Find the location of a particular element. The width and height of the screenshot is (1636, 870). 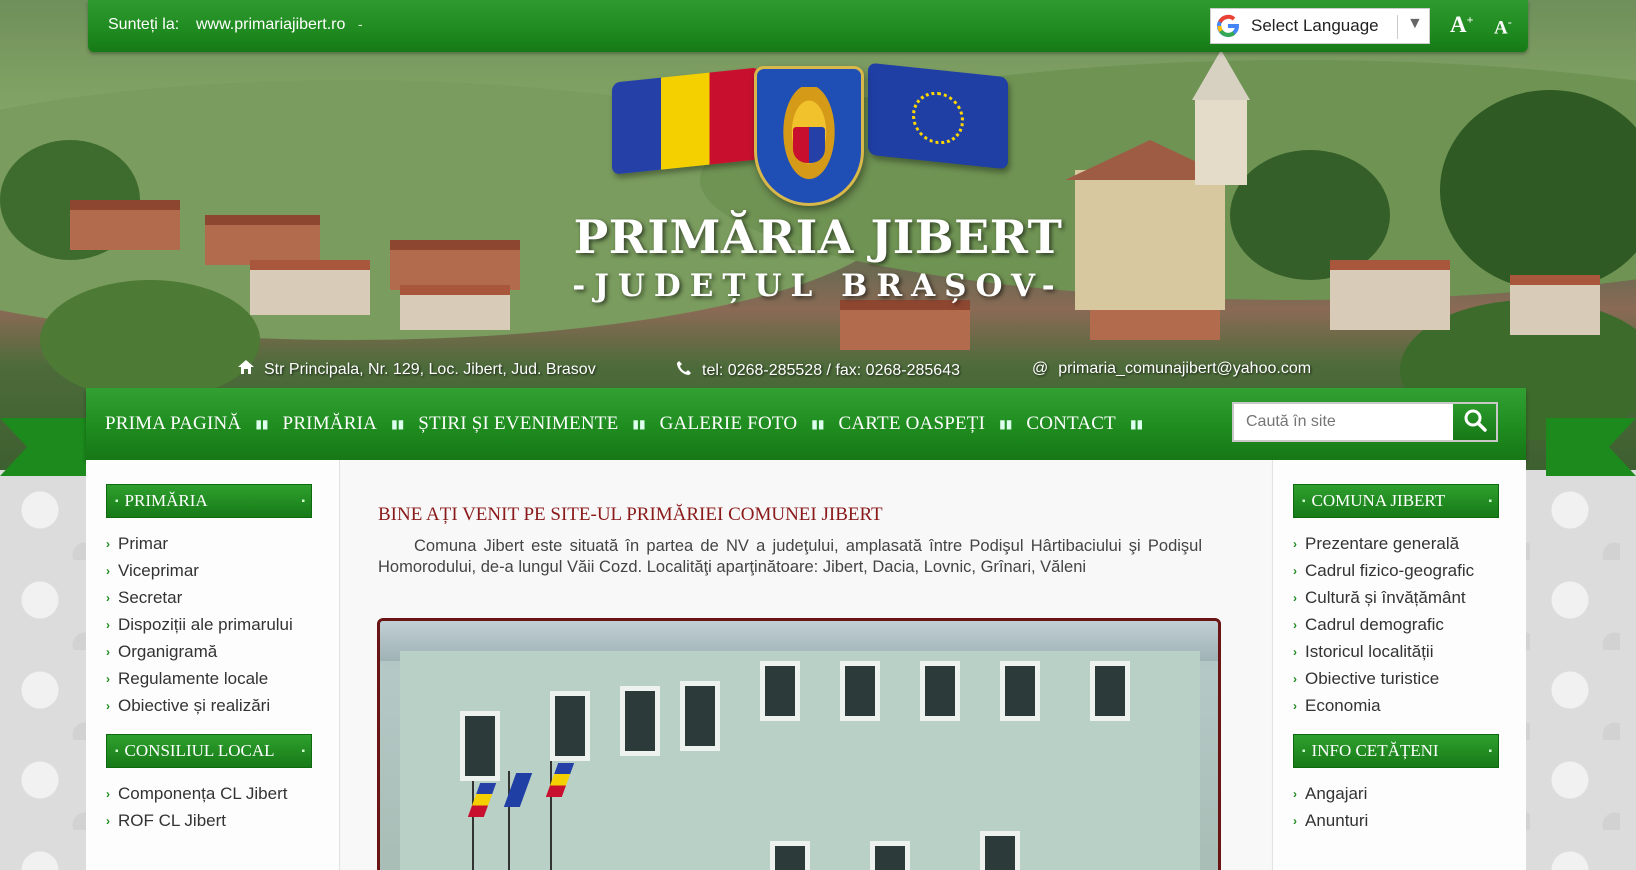

nav-item-galerie: GALERIE FOTO is located at coordinates (729, 424).